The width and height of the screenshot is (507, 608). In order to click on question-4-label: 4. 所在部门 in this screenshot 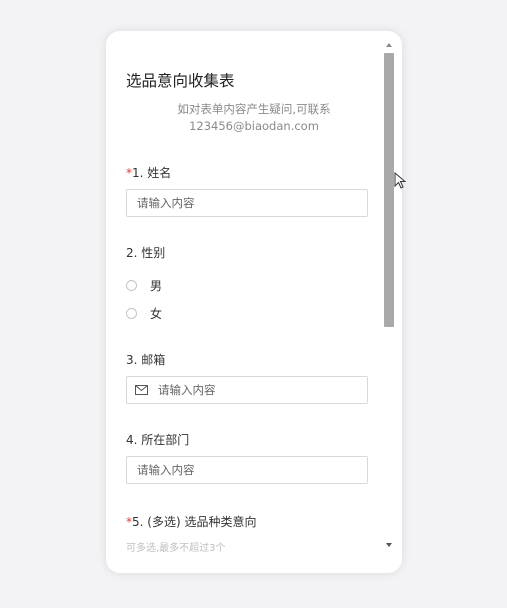, I will do `click(158, 440)`.